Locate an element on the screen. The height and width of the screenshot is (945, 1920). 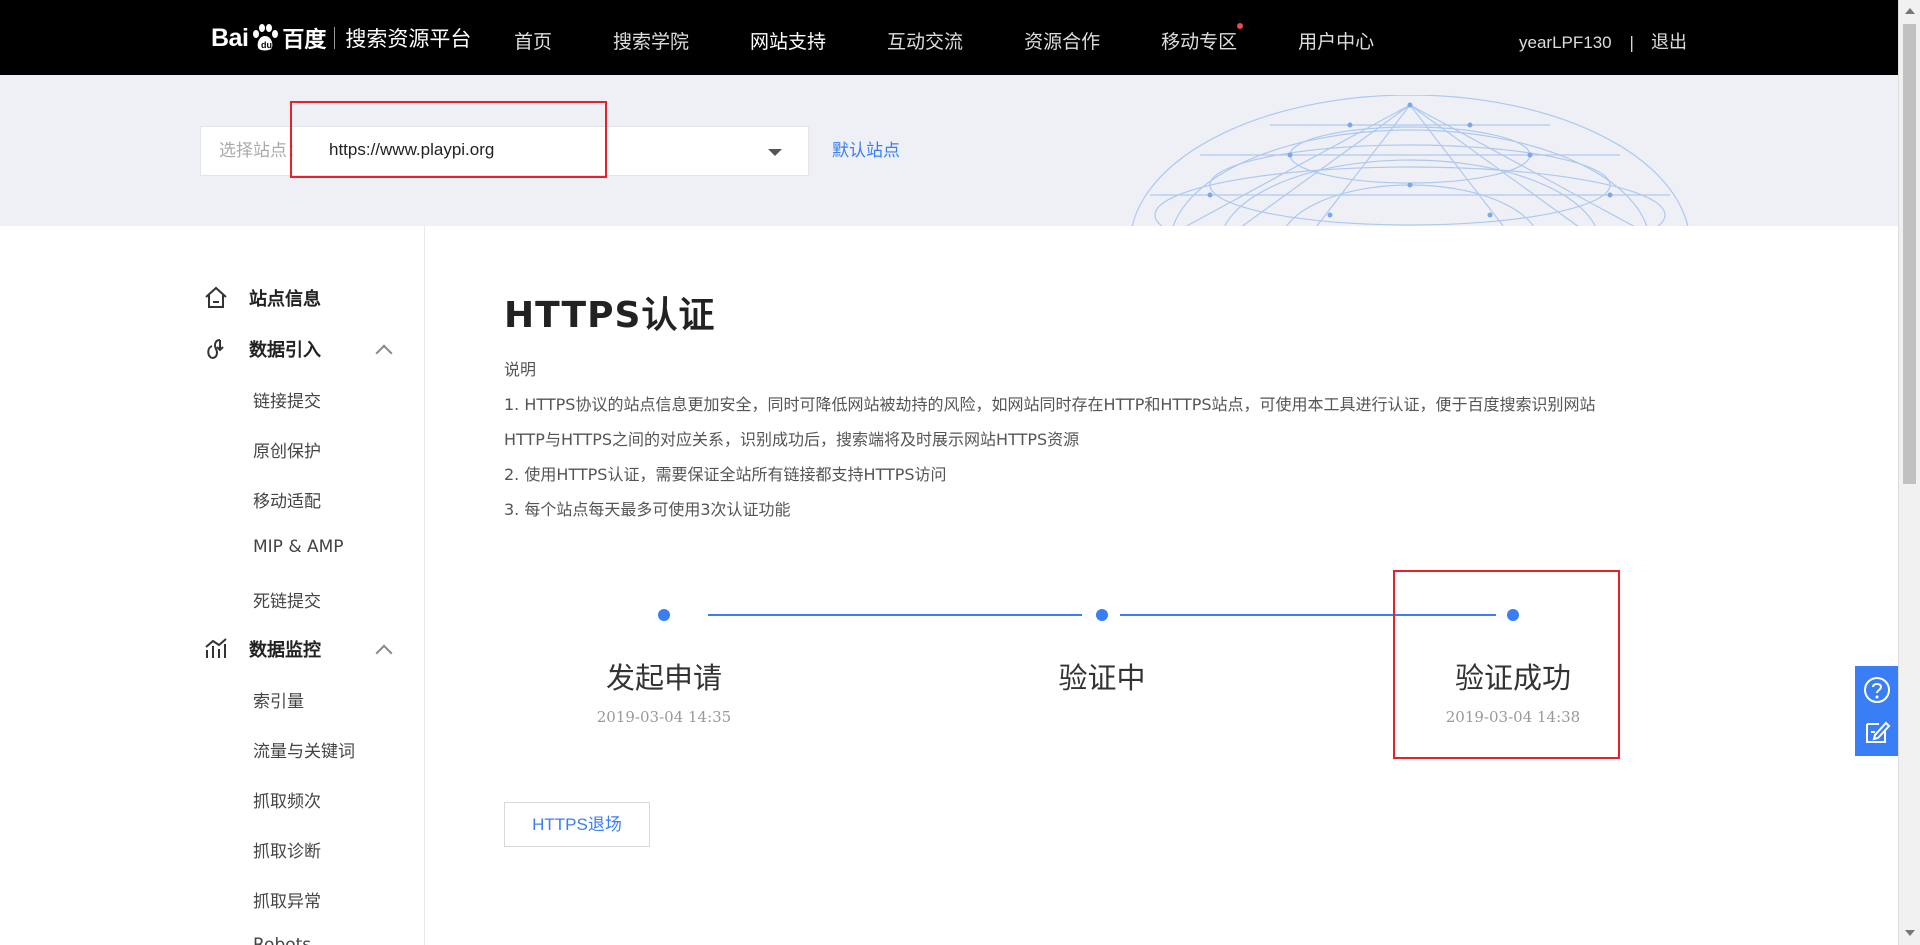
main-nav: 首页 搜索学院 网站支持 互动交流 资源合作 移动专区 用户中心 is located at coordinates (944, 37).